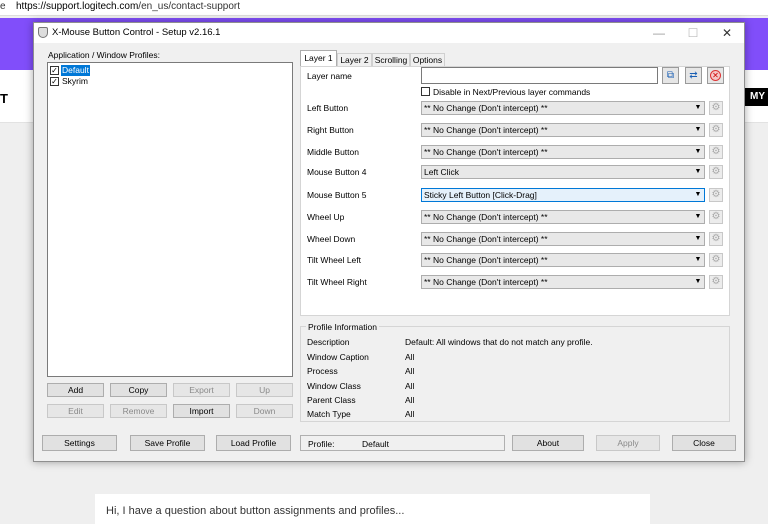 The height and width of the screenshot is (524, 768). What do you see at coordinates (563, 195) in the screenshot?
I see `mouse-button-5-dropdown: Sticky Left Button [Click-Drag] ▼` at bounding box center [563, 195].